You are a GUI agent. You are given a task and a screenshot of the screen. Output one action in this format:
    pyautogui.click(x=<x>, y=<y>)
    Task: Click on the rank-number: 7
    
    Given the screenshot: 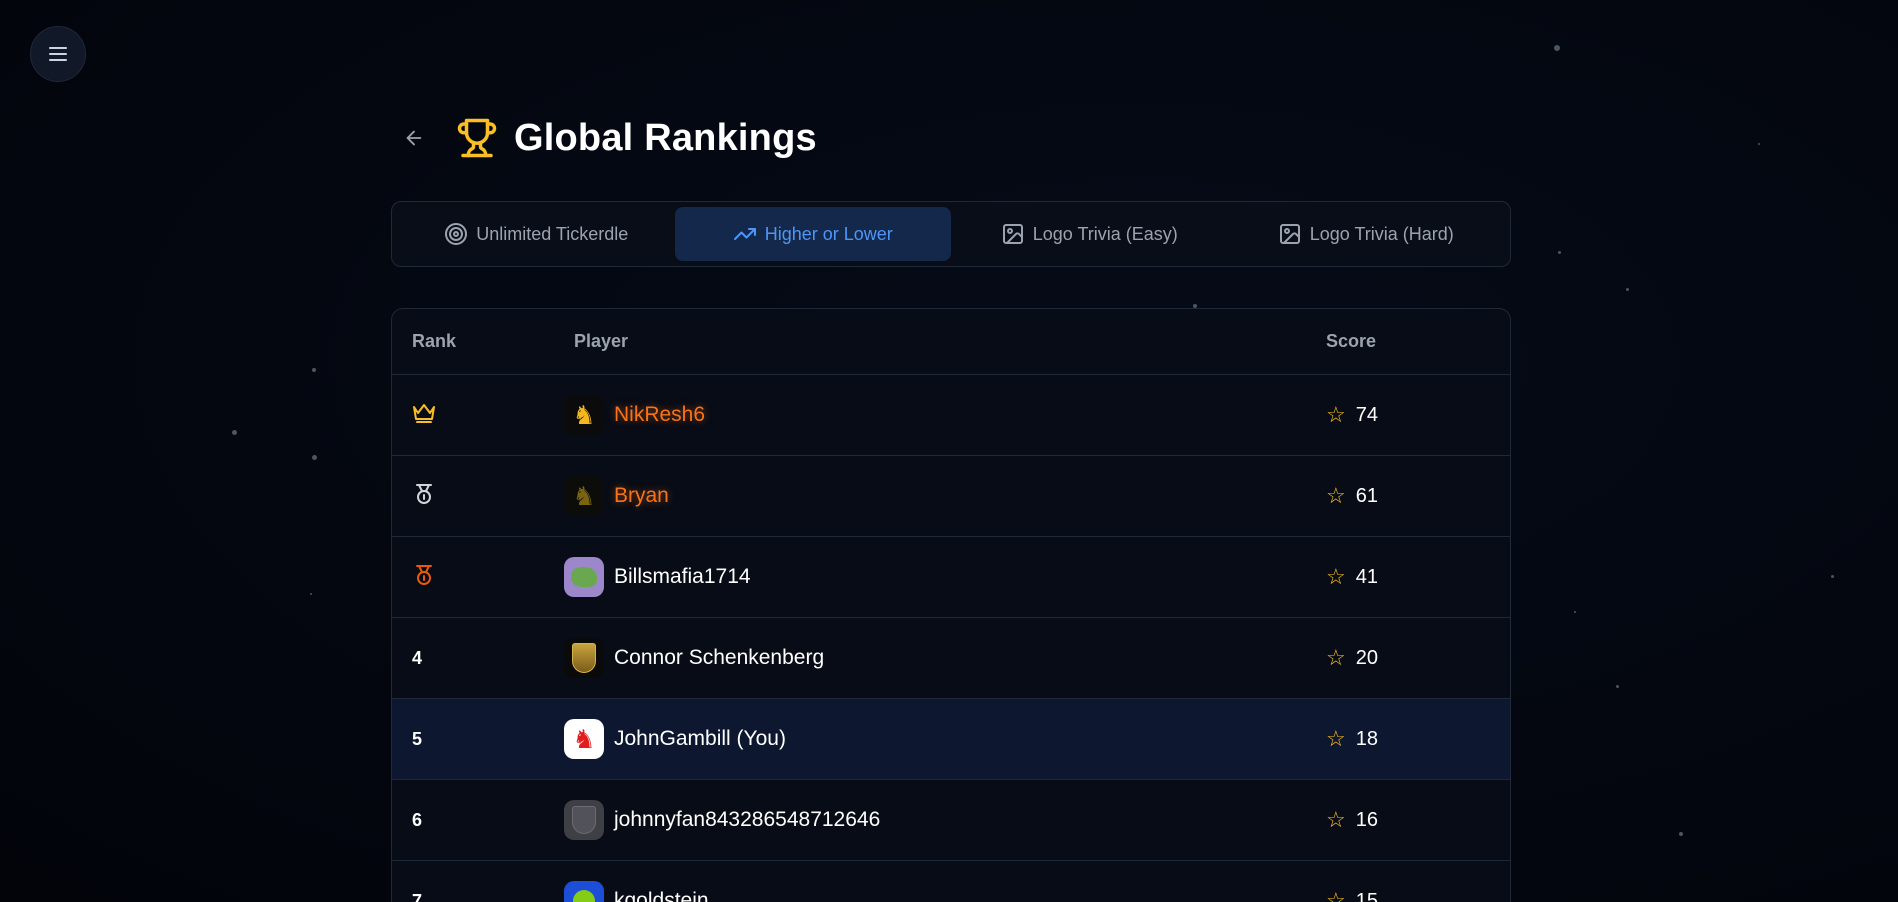 What is the action you would take?
    pyautogui.click(x=417, y=896)
    